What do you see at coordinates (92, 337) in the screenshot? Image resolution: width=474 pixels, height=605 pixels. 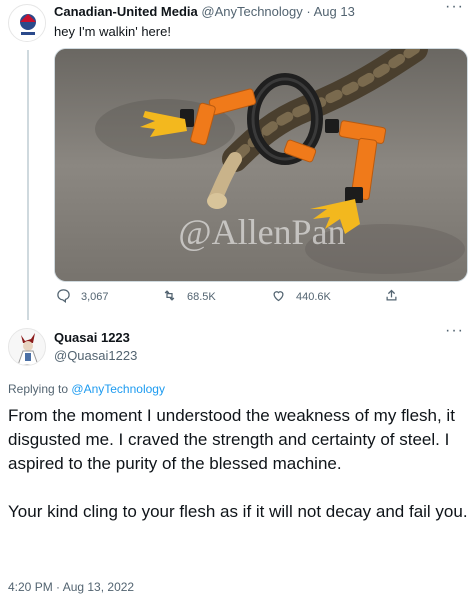 I see `tweet2-display-name: Quasai 1223` at bounding box center [92, 337].